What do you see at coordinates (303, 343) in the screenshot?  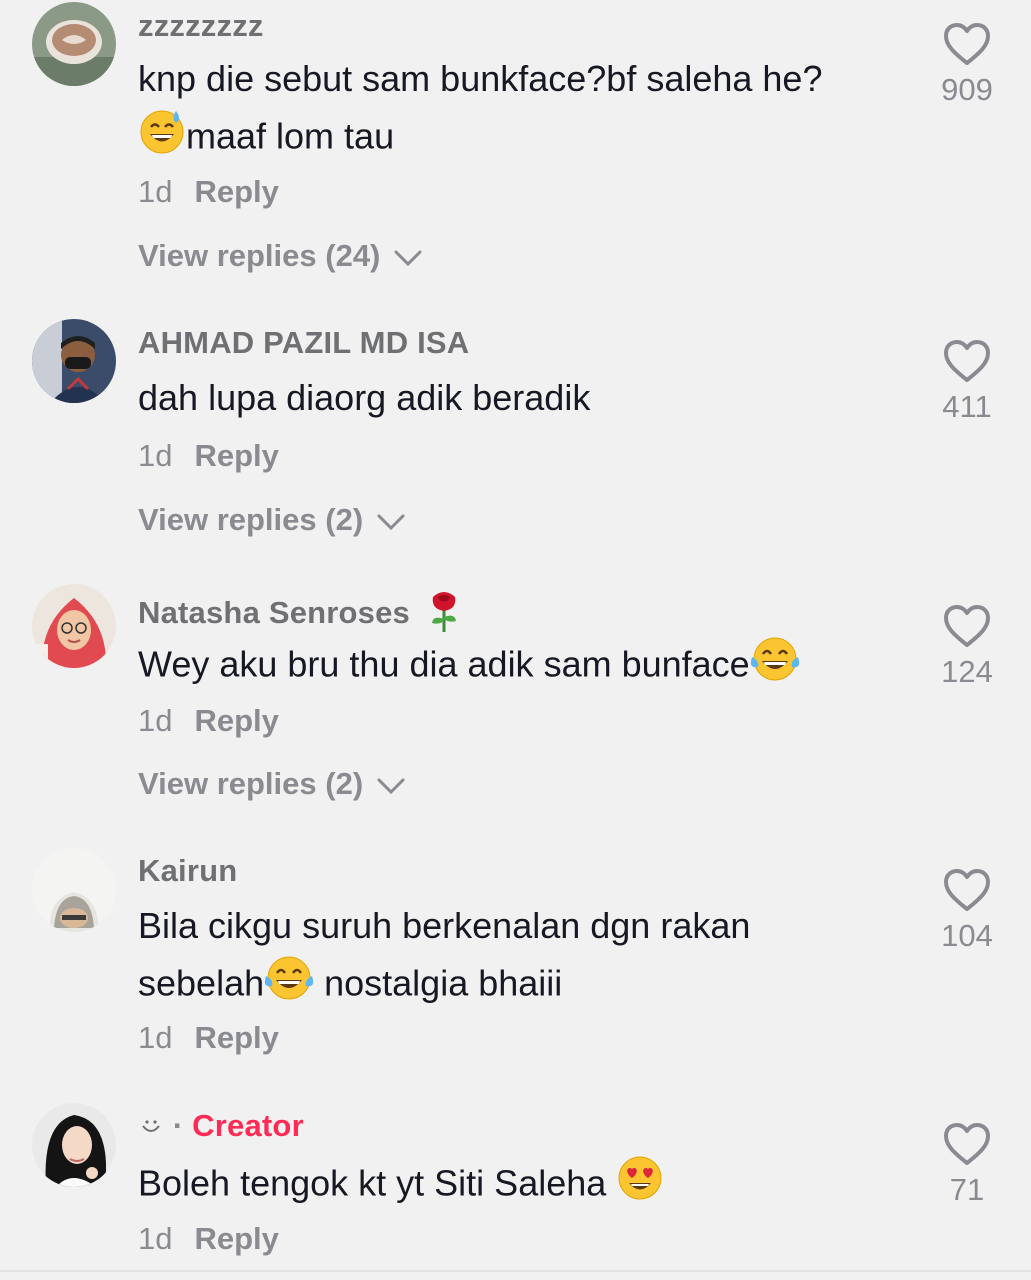 I see `username: AHMAD PAZIL MD ISA` at bounding box center [303, 343].